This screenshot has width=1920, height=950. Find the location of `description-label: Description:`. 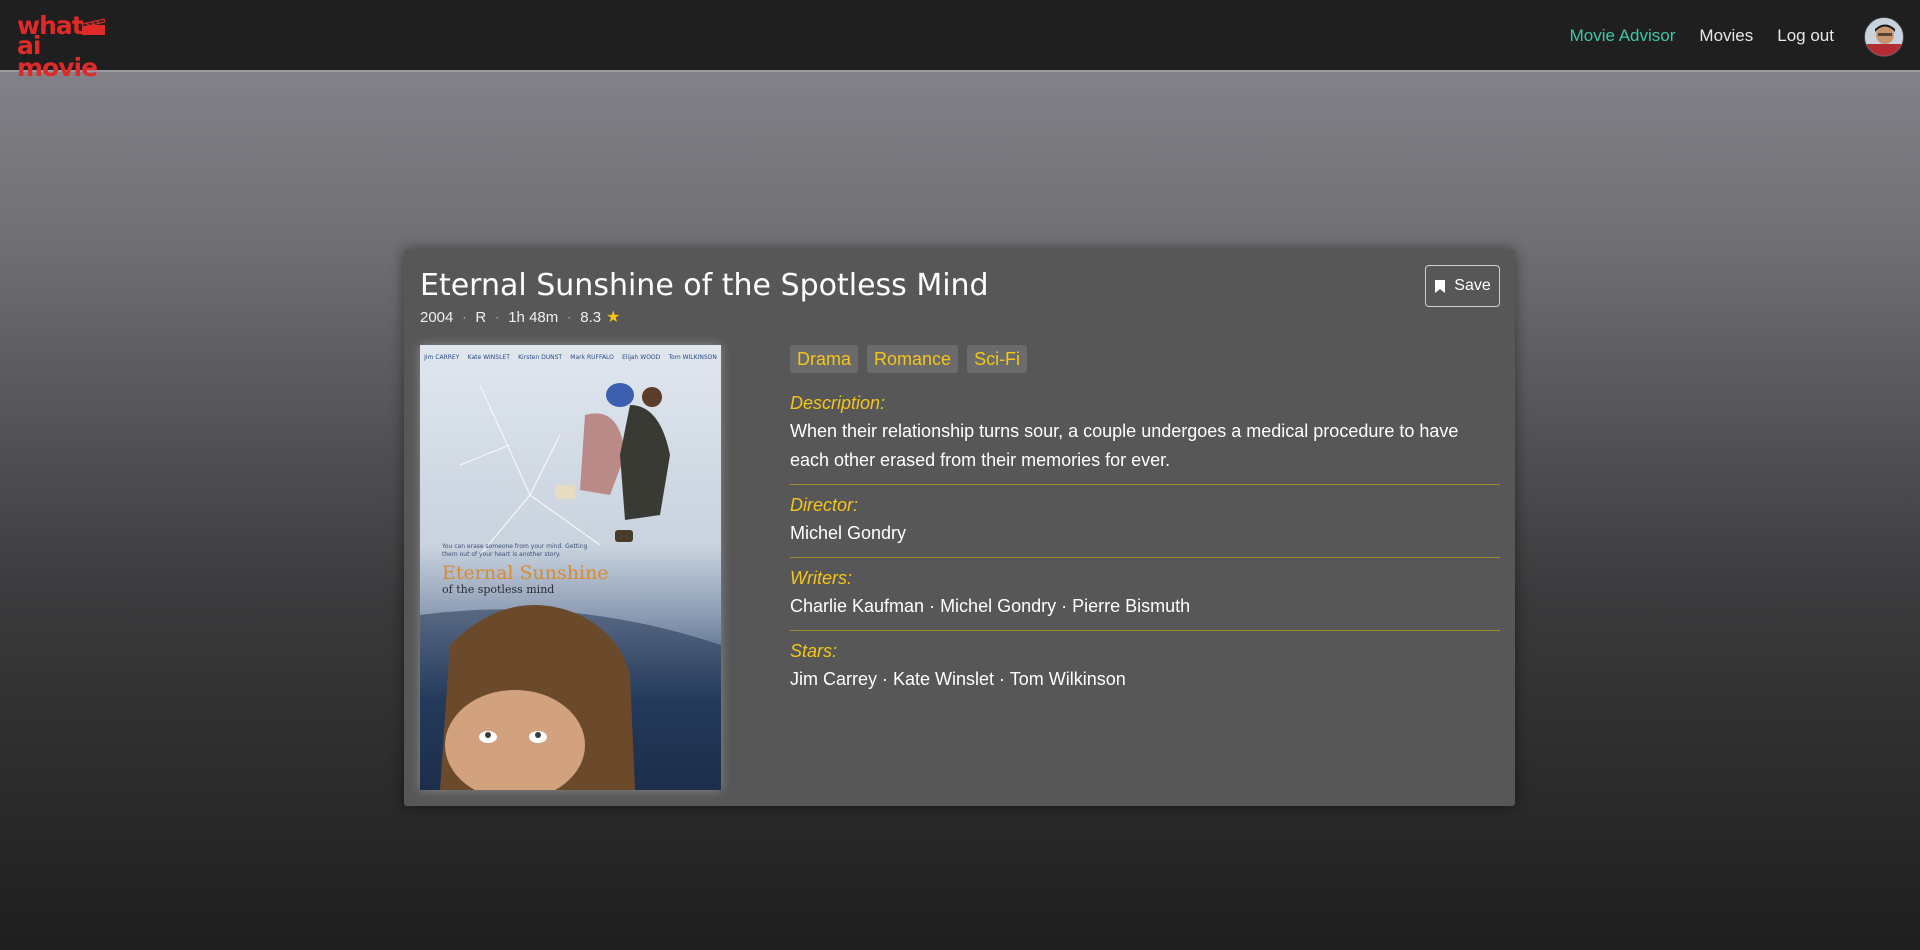

description-label: Description: is located at coordinates (838, 403).